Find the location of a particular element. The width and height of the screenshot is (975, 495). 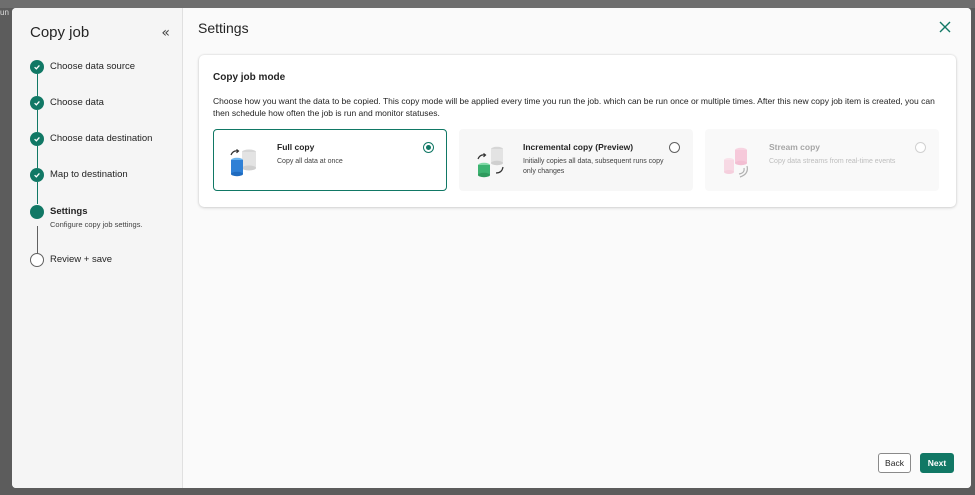

sidebar-title: Copy job is located at coordinates (60, 32).